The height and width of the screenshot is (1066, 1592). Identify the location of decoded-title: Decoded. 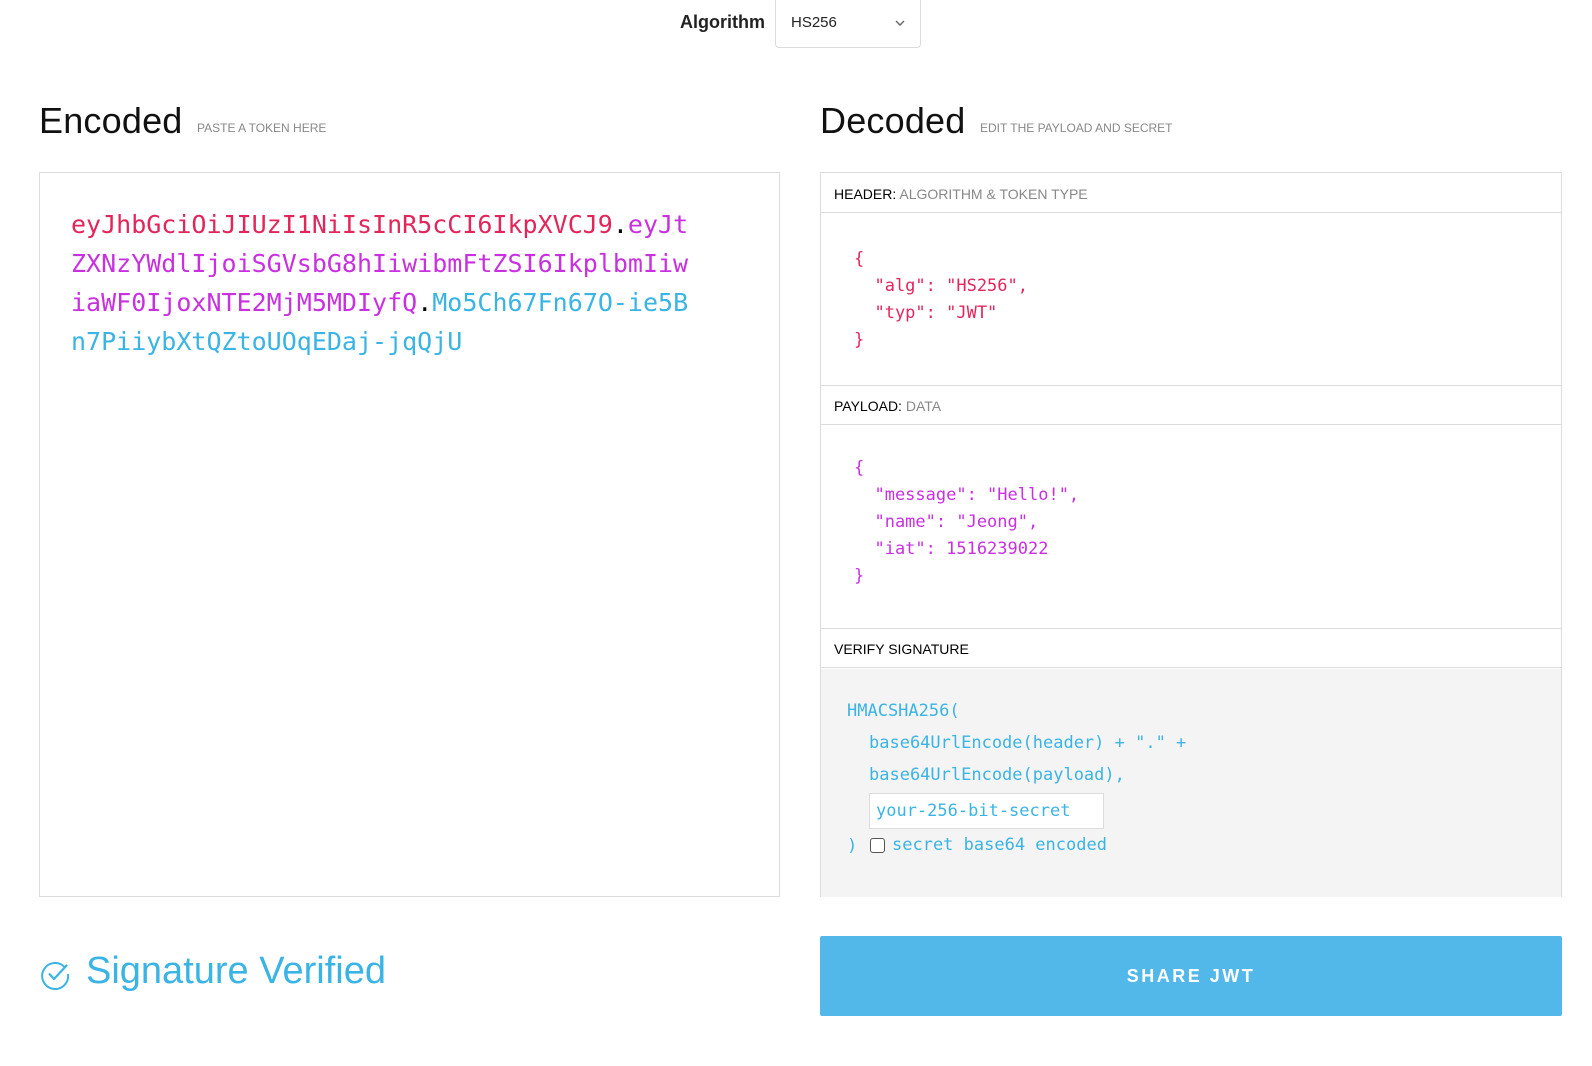
(893, 120).